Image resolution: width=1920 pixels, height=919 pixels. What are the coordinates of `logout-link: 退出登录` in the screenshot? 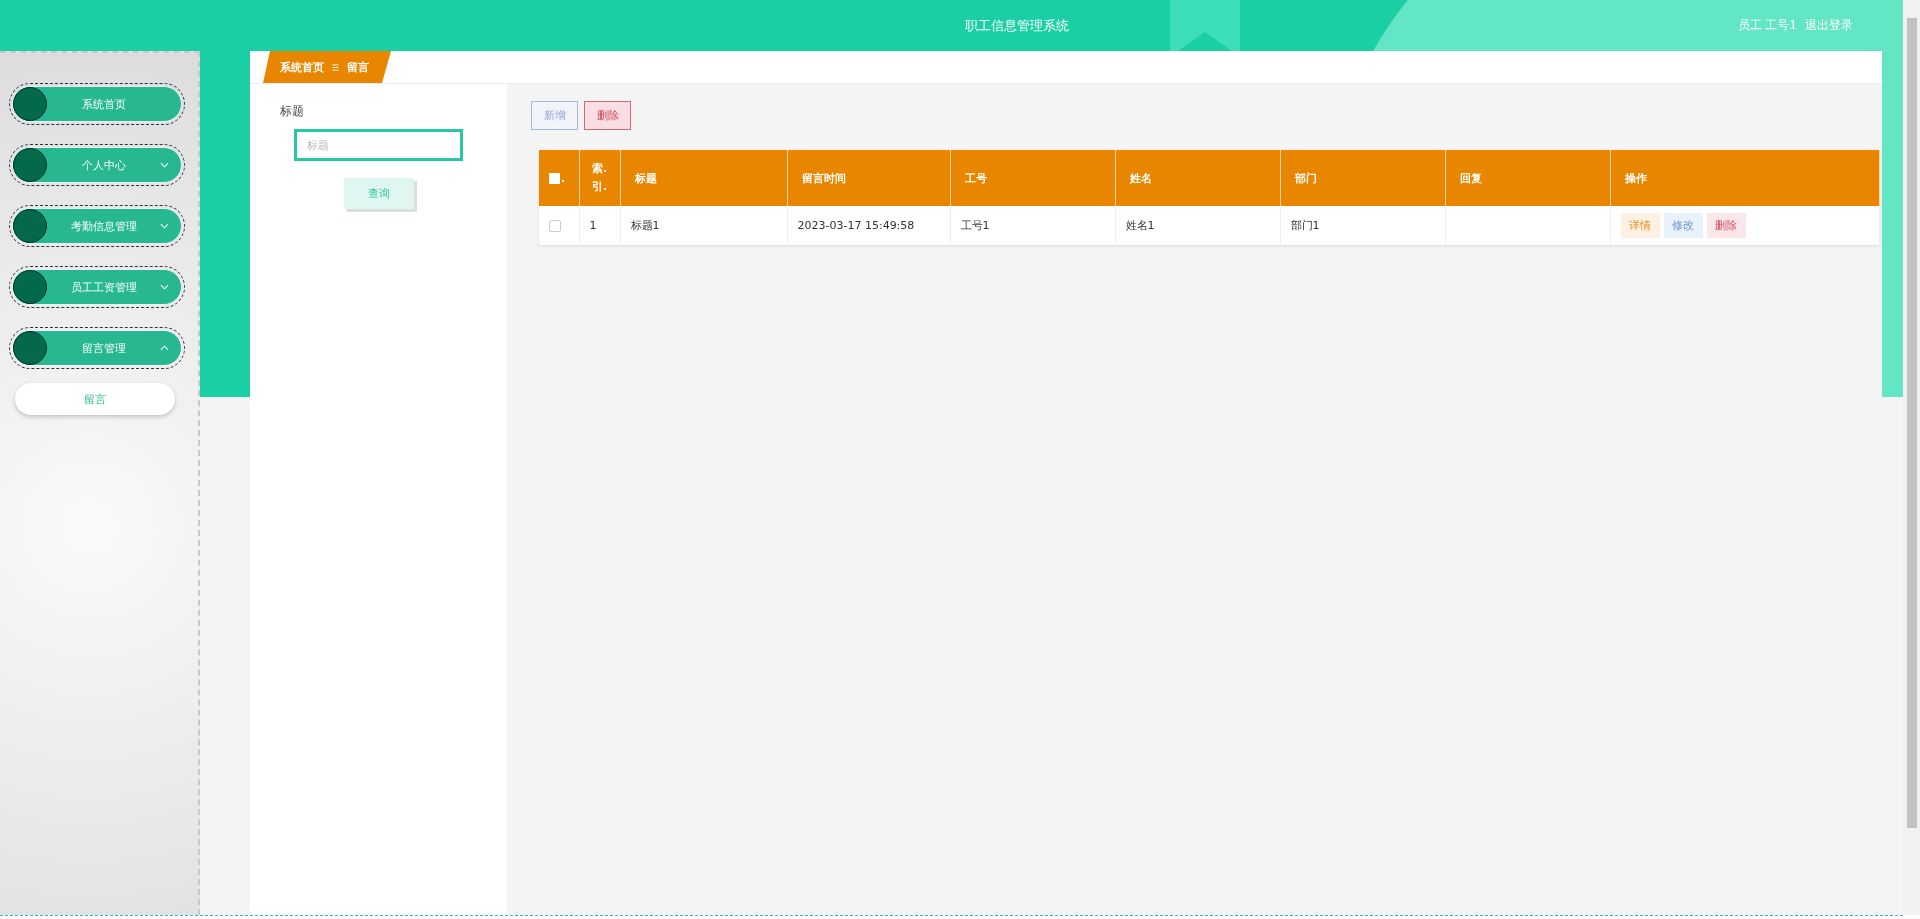 It's located at (1829, 25).